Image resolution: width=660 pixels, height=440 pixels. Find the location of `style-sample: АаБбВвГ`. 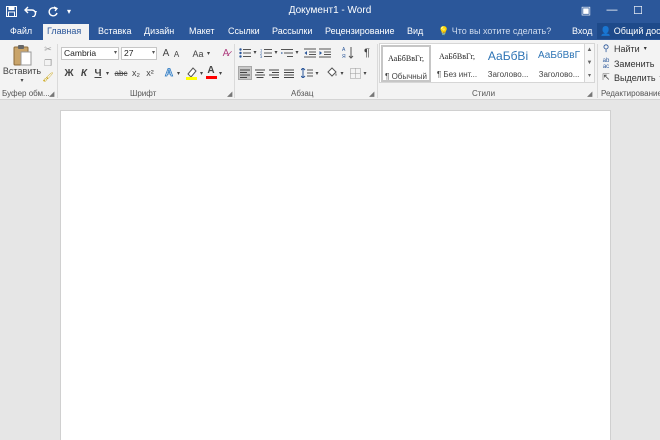

style-sample: АаБбВвГ is located at coordinates (559, 55).